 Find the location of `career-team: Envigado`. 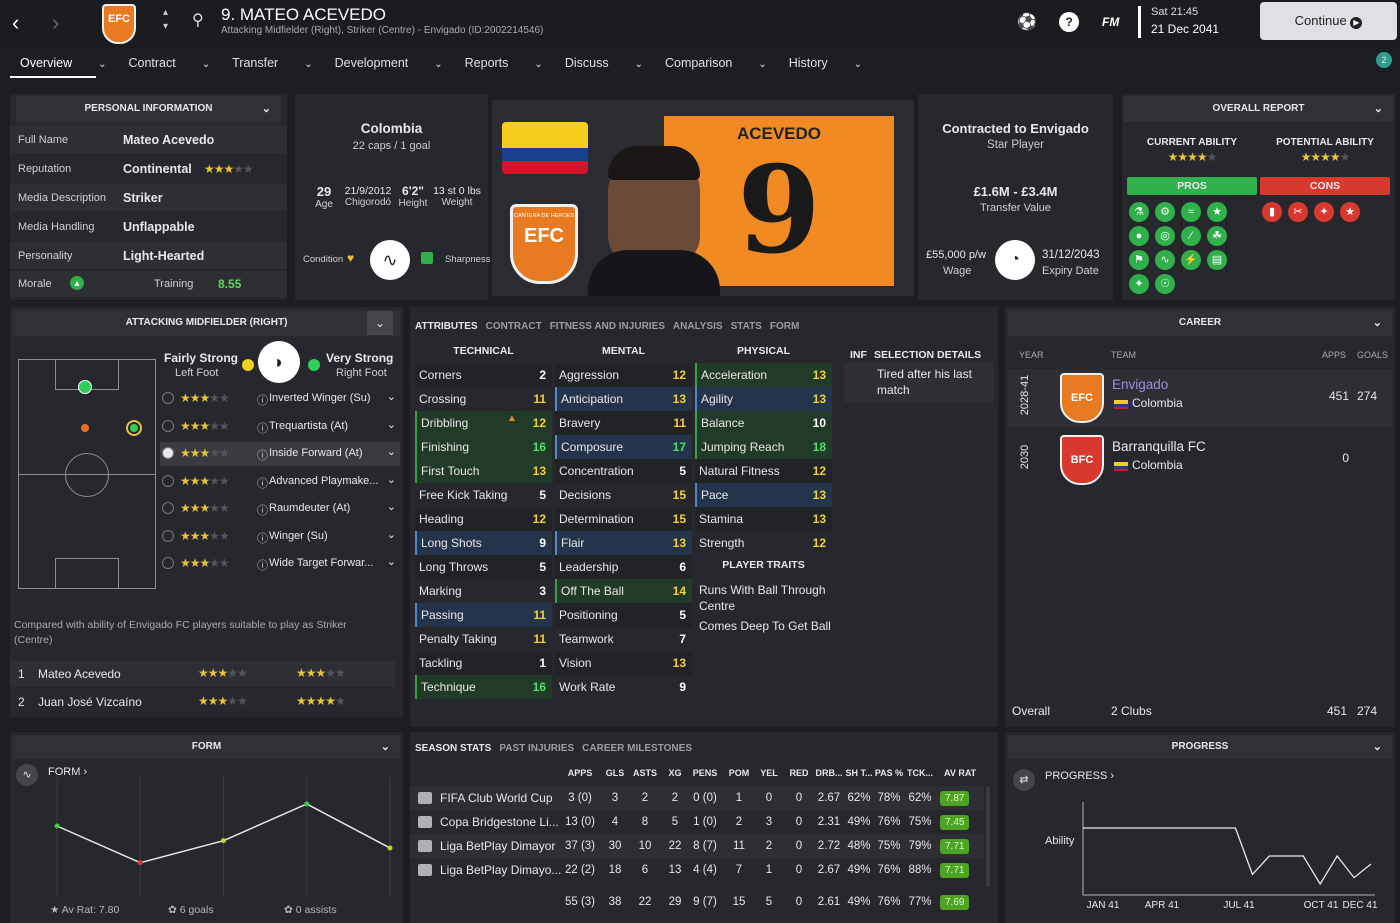

career-team: Envigado is located at coordinates (1140, 384).